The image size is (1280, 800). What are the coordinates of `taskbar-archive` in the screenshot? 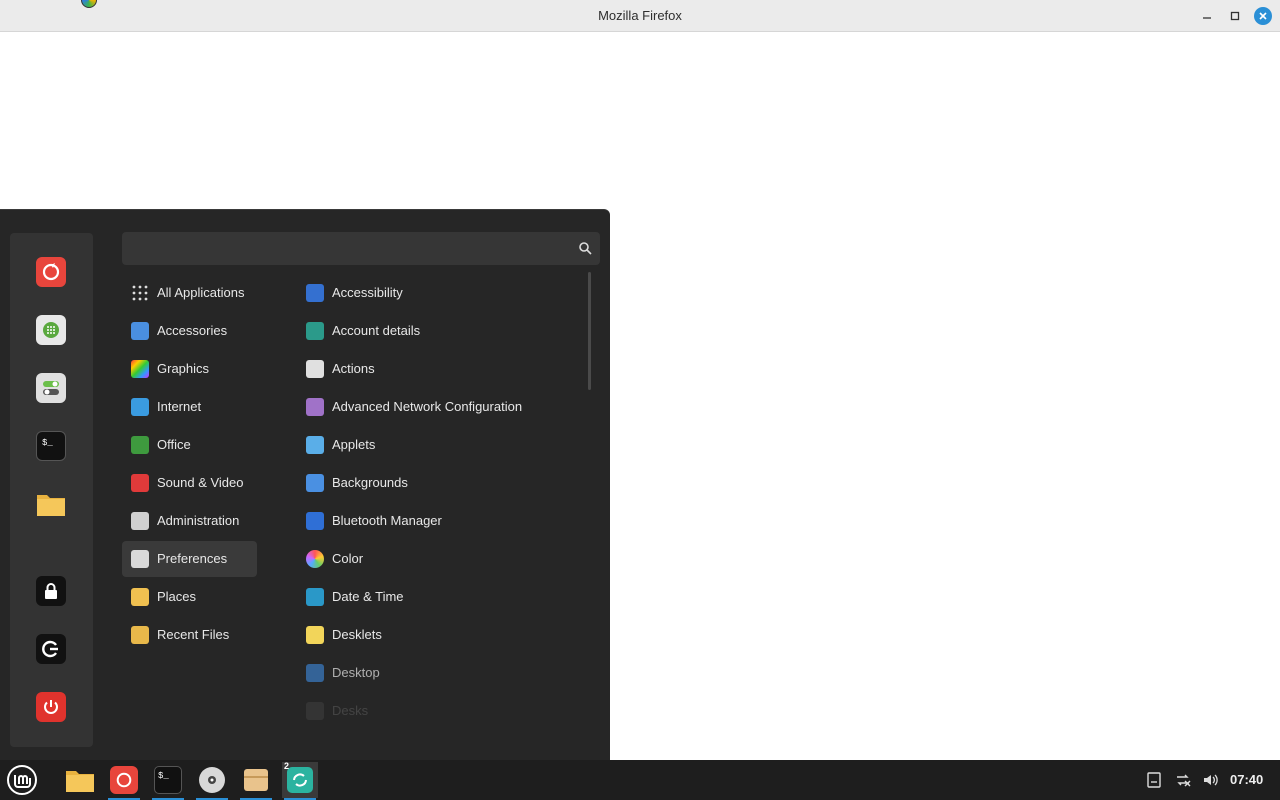 It's located at (256, 781).